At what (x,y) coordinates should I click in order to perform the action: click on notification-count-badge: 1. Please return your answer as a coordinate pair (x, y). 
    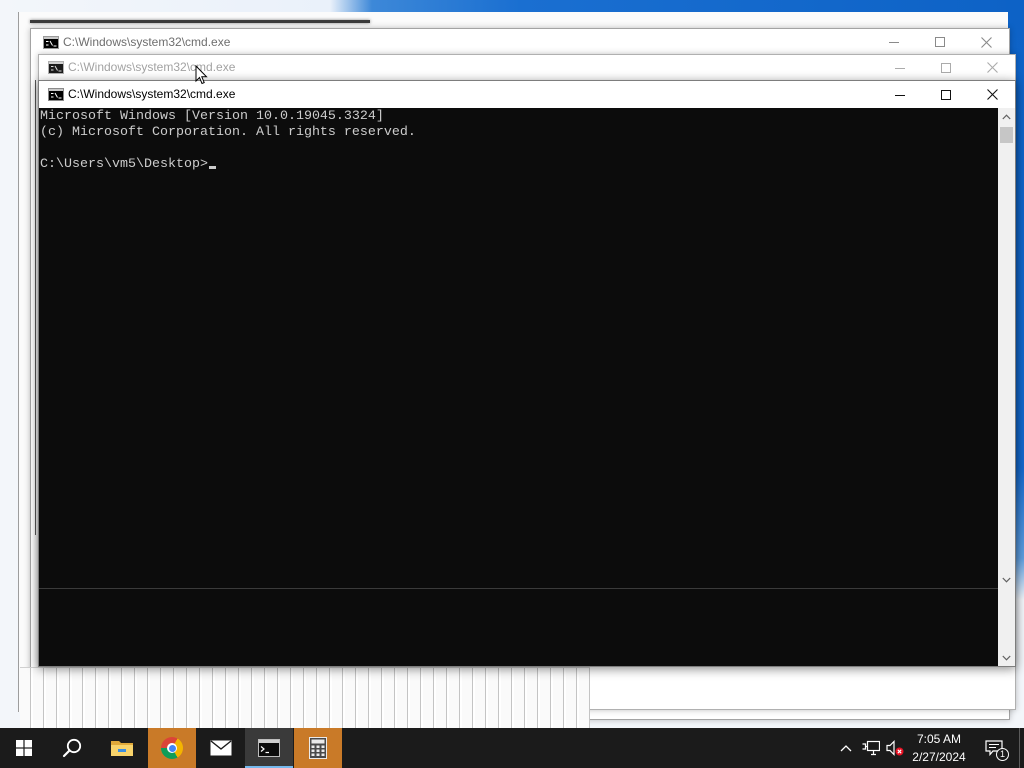
    Looking at the image, I should click on (1002, 754).